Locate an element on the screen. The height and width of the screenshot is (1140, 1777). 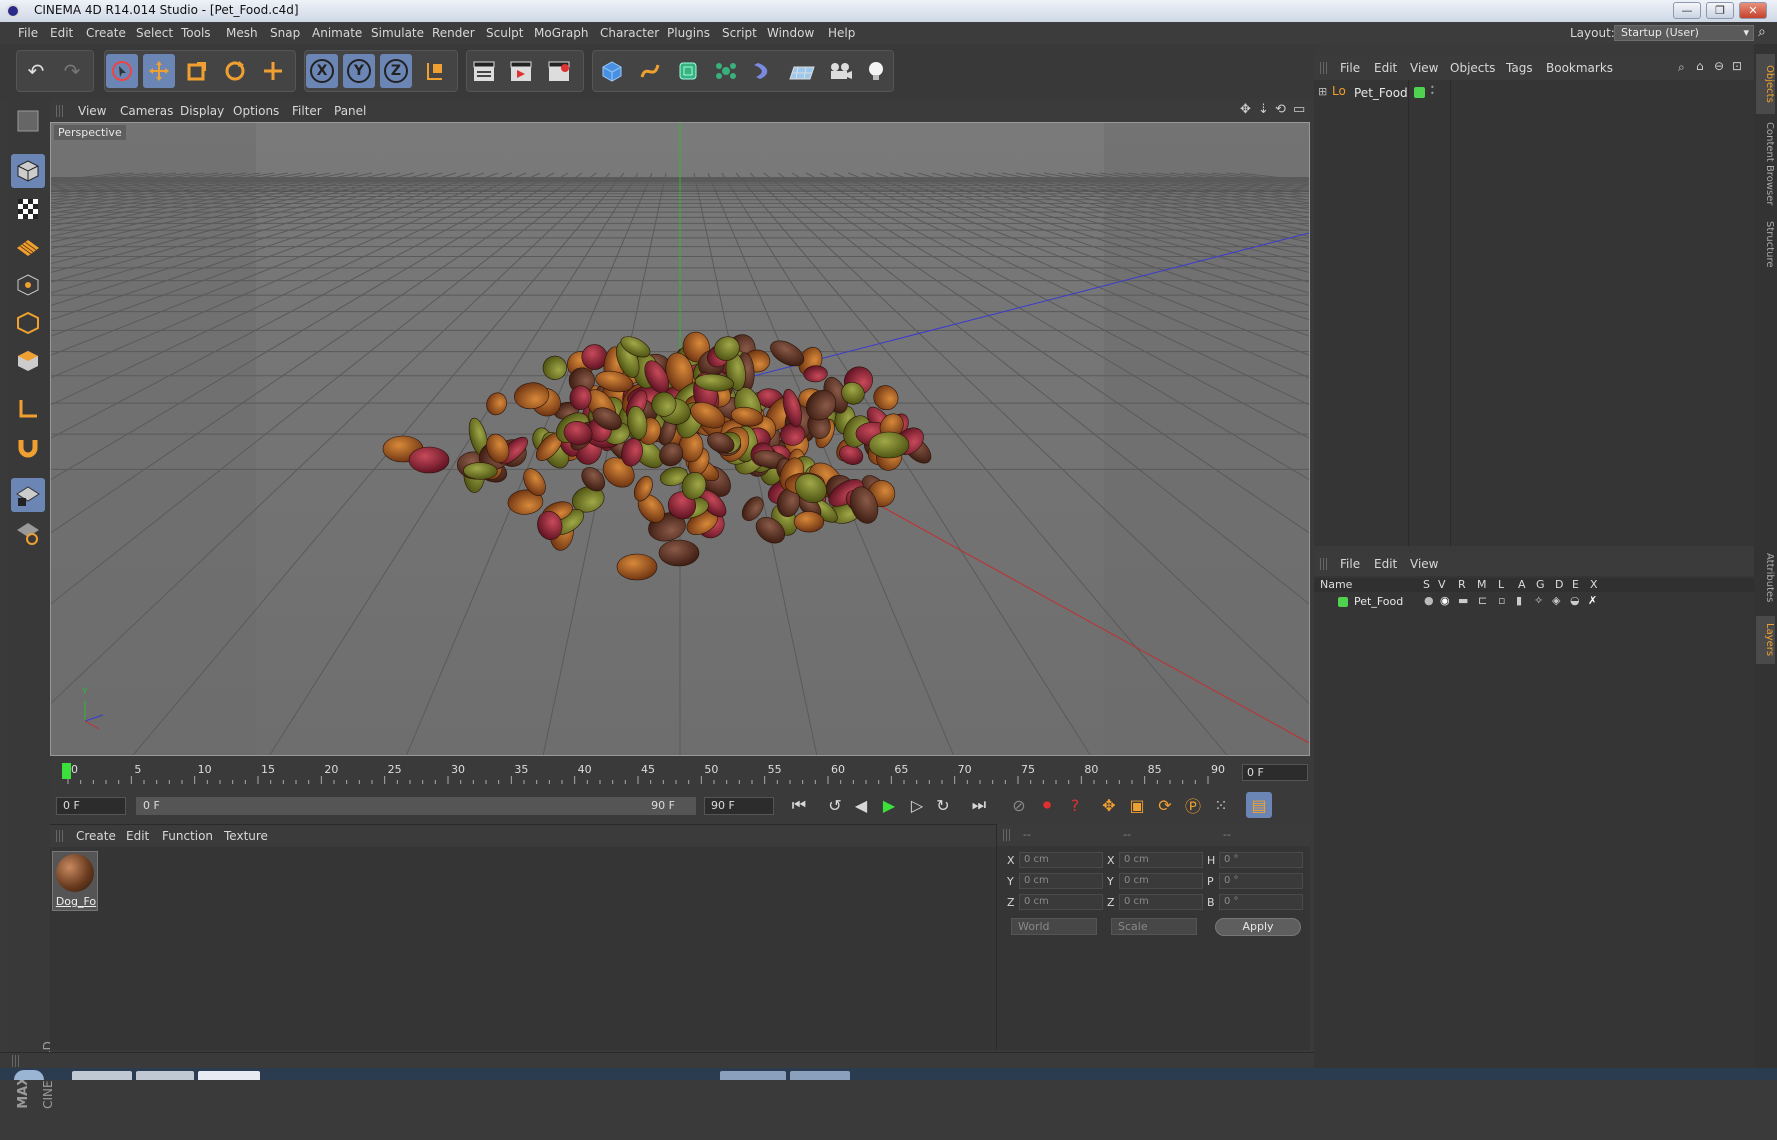
tab-layers: Layers is located at coordinates (1765, 640).